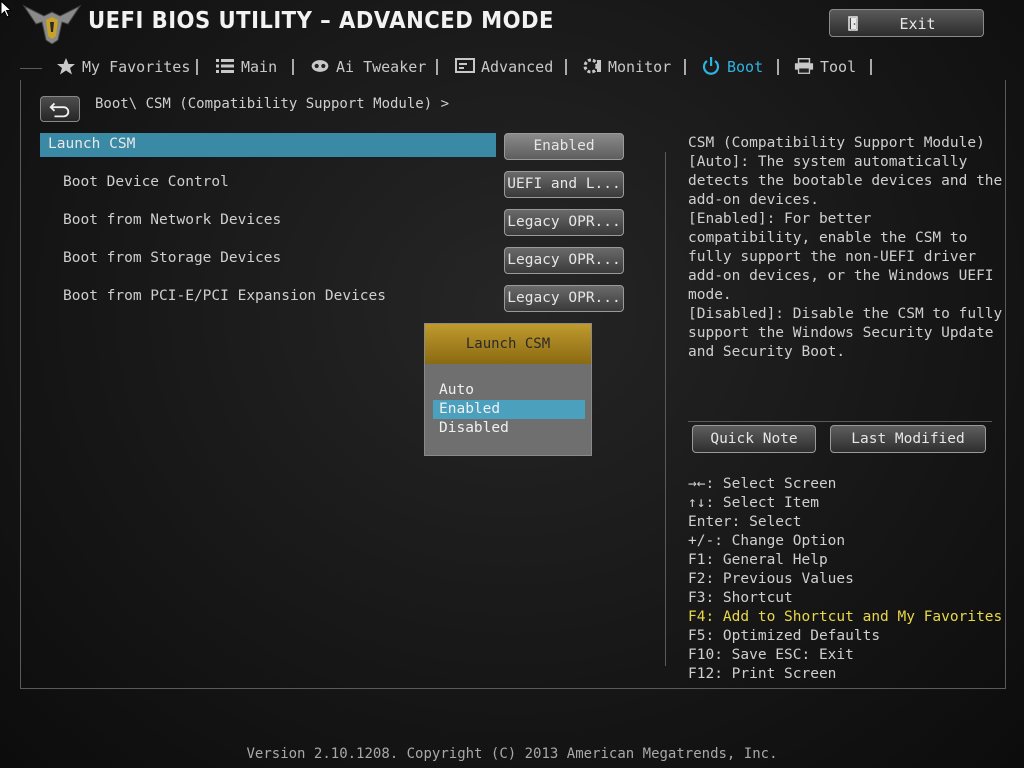 The width and height of the screenshot is (1024, 768). What do you see at coordinates (753, 503) in the screenshot?
I see `key-hint: ↑↓: Select Item` at bounding box center [753, 503].